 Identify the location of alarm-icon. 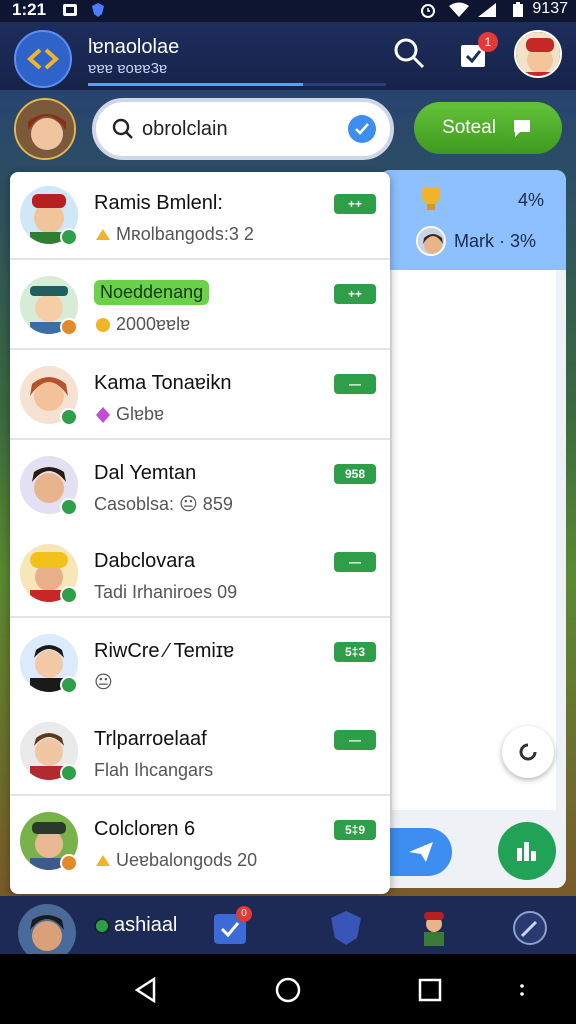
(428, 11).